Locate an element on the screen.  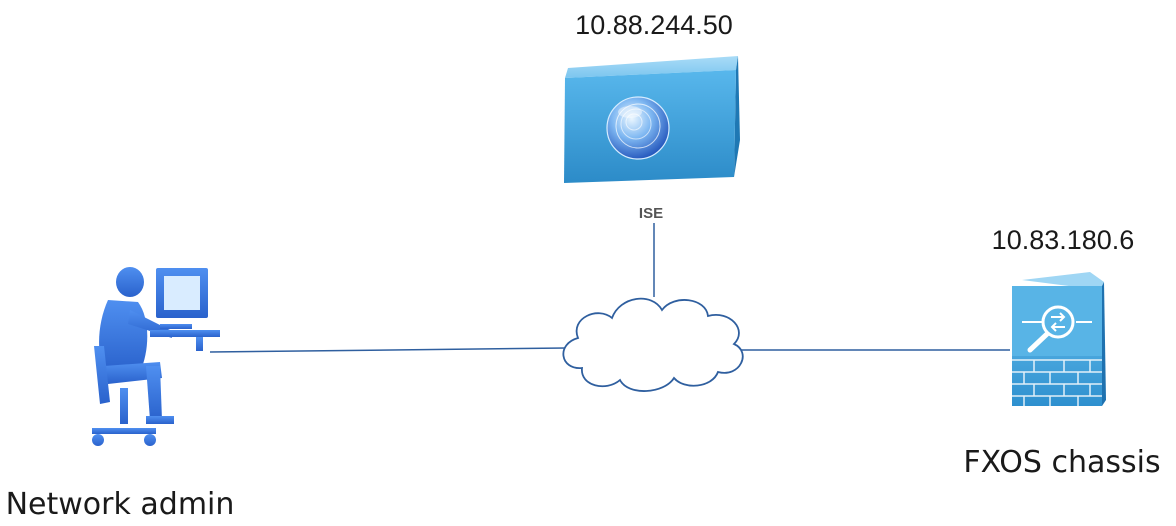
fxos-label: FXOS chassis is located at coordinates (1061, 462).